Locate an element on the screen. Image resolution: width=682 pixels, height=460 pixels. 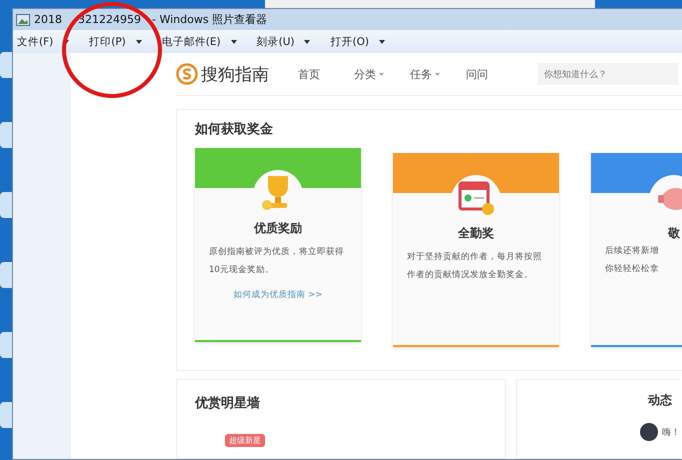
menu-item: 电子邮件(E) is located at coordinates (199, 41).